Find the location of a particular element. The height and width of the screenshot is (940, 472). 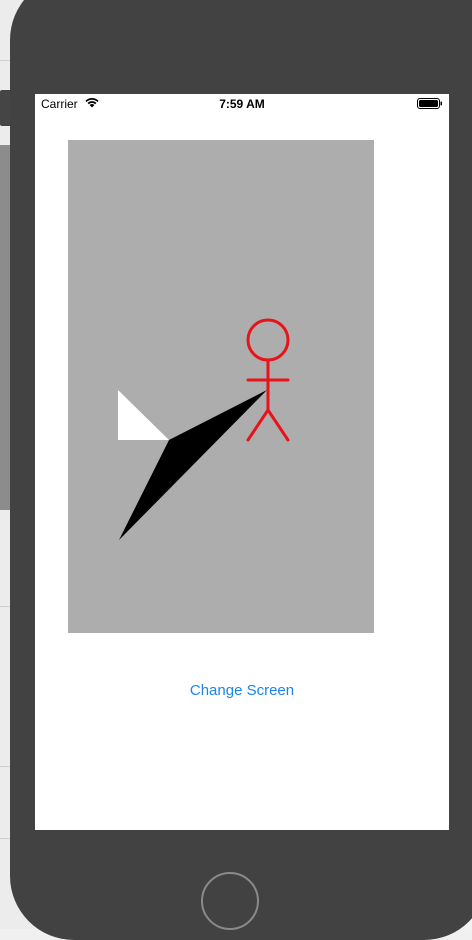

stick-figure-left-leg is located at coordinates (258, 425).